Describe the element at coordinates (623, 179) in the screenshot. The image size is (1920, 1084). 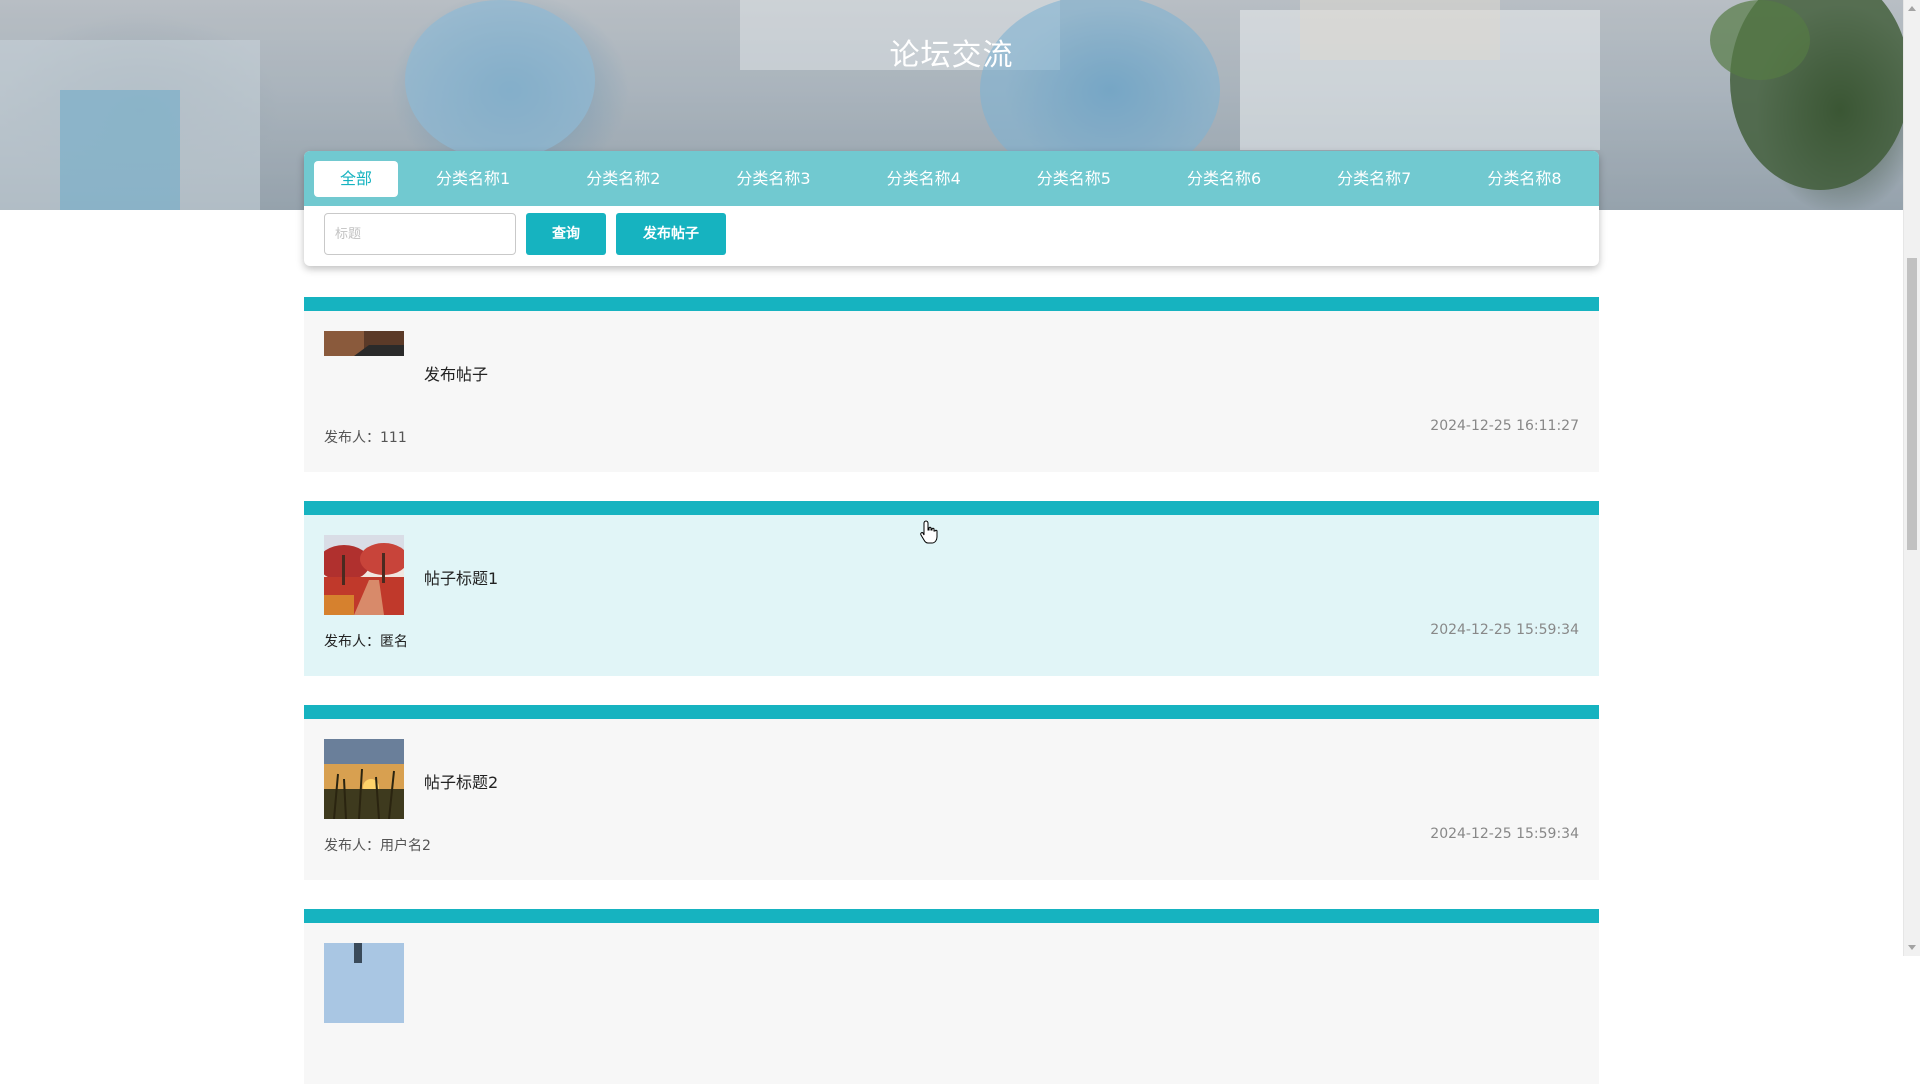
I see `tab-category-2: 分类名称2` at that location.